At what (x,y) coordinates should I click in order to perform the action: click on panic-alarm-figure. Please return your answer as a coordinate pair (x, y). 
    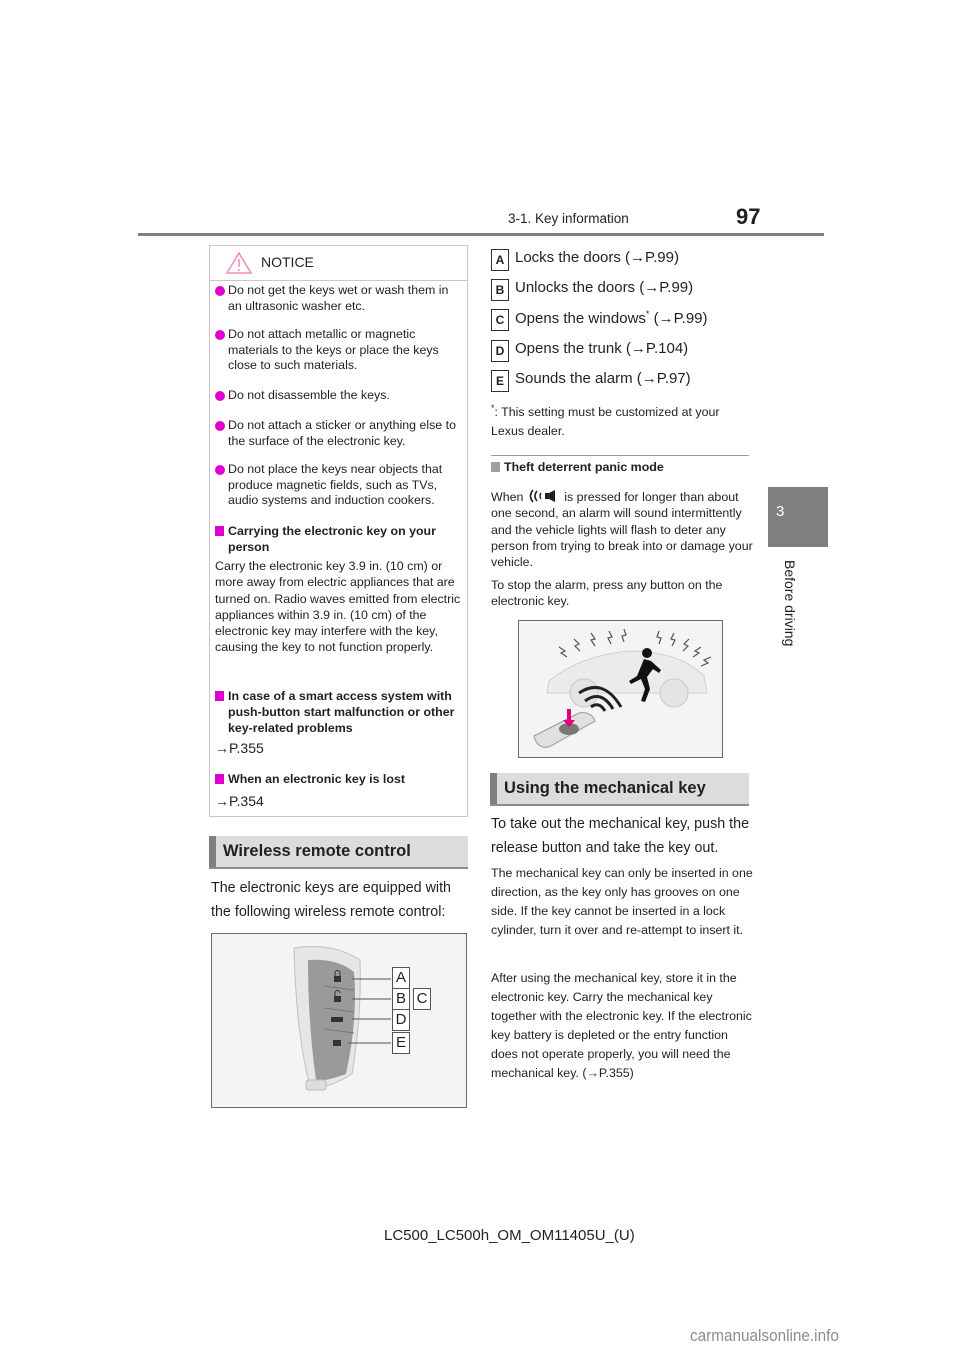
    Looking at the image, I should click on (620, 689).